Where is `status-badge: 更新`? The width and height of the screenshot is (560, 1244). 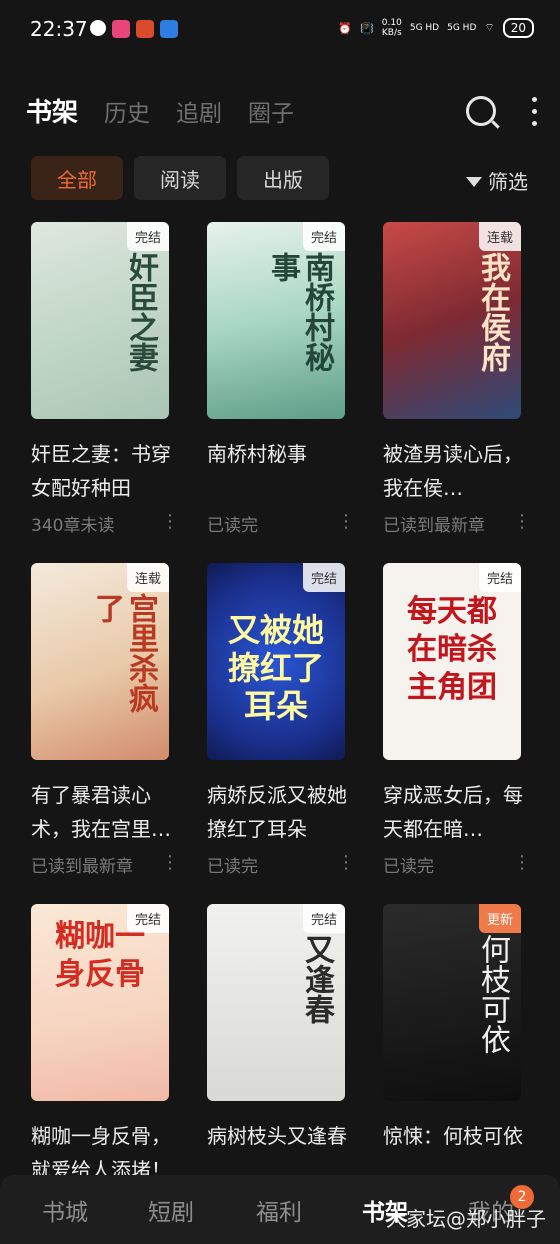
status-badge: 更新 is located at coordinates (499, 918).